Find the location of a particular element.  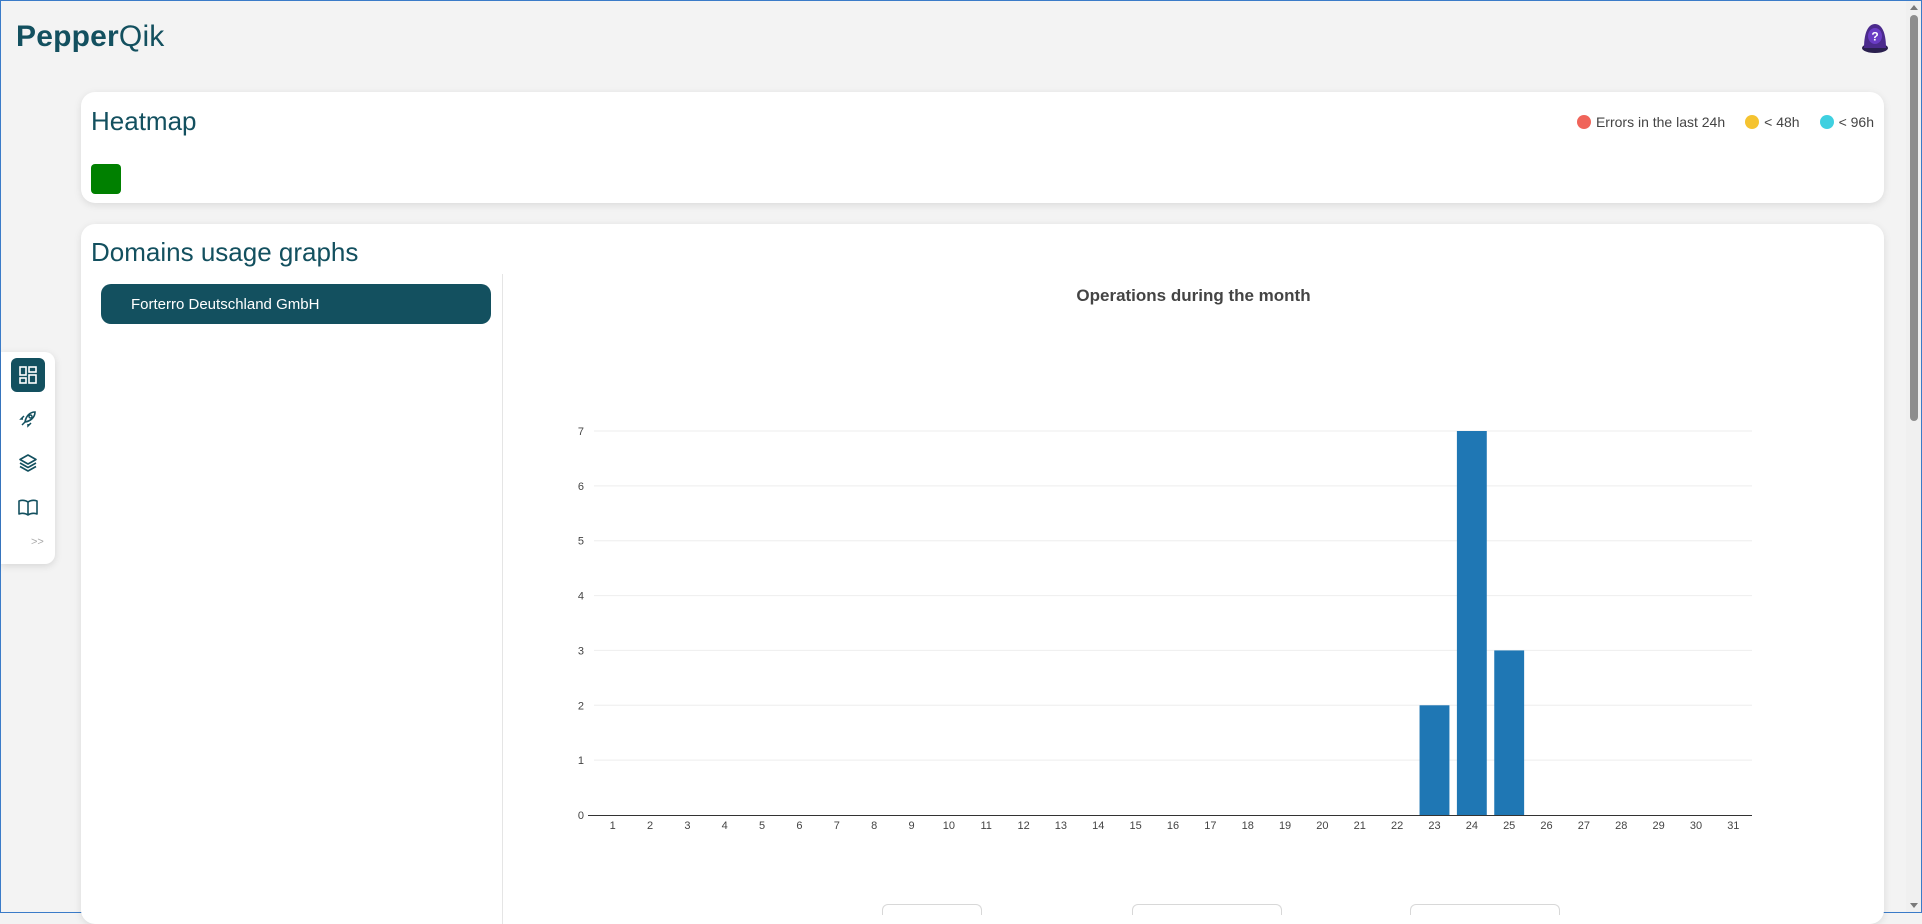

expand-nav-button: >> is located at coordinates (37, 542).